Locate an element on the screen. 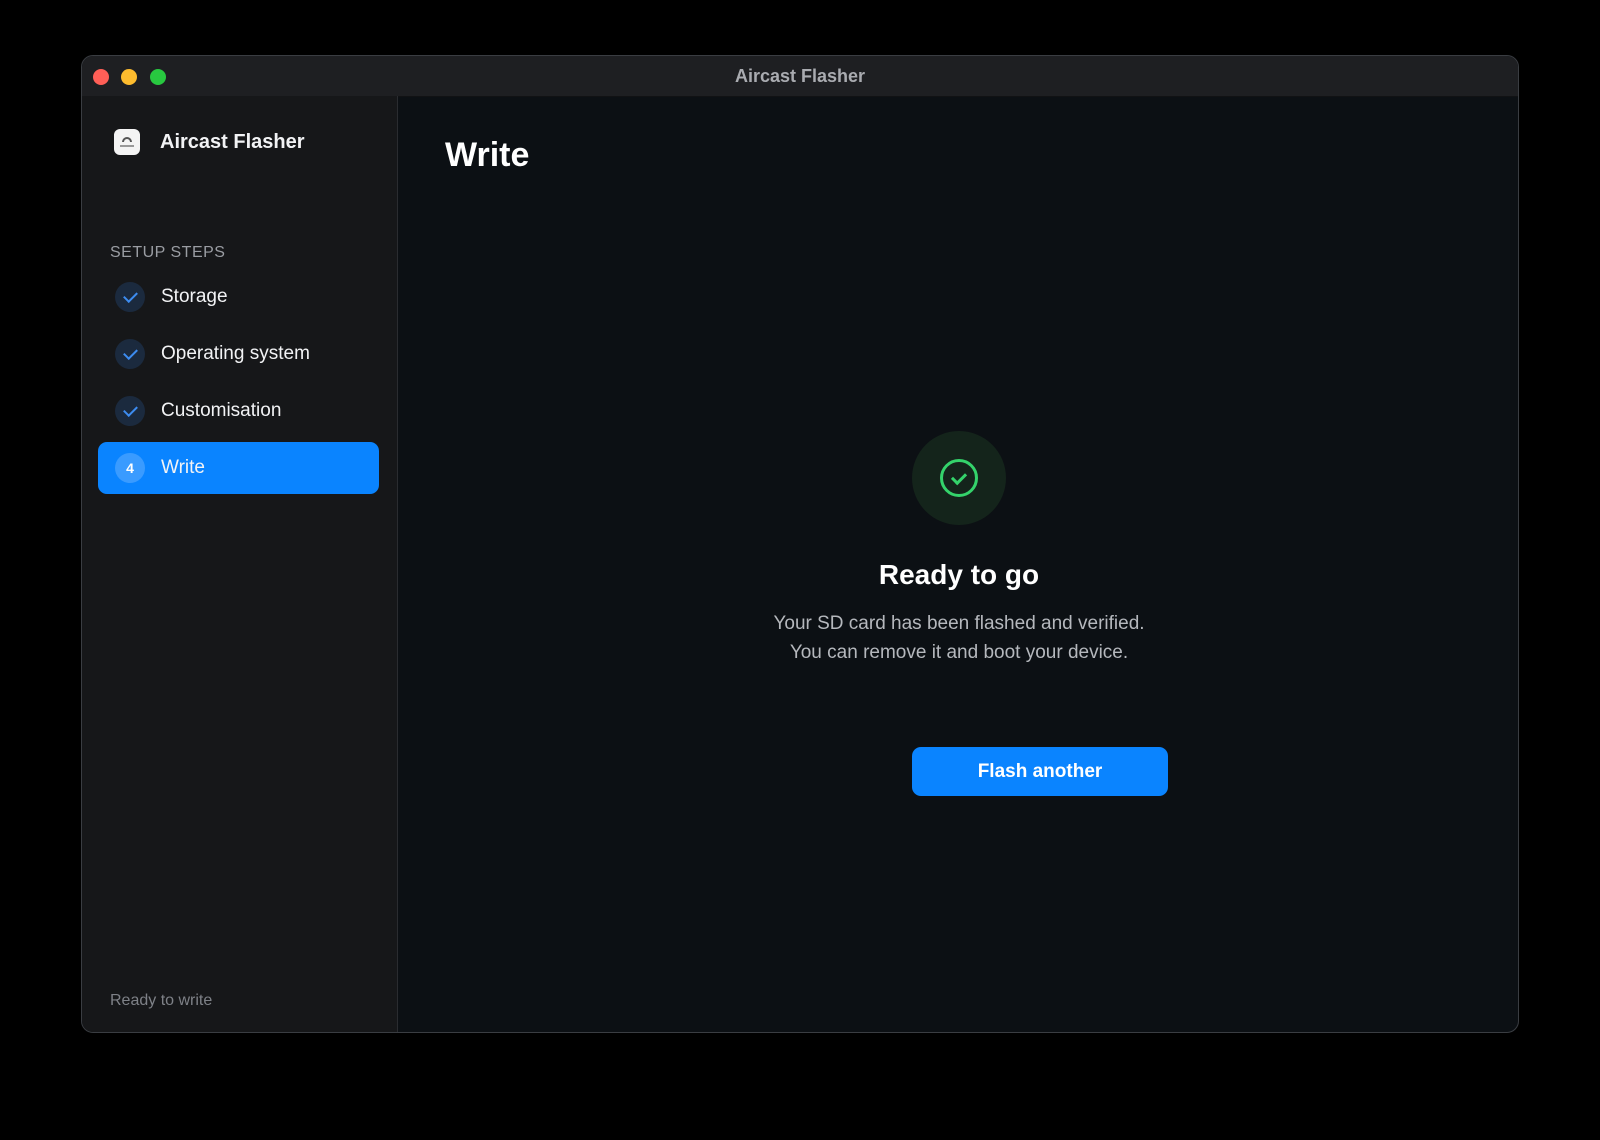 This screenshot has height=1140, width=1600. app-logo-icon is located at coordinates (127, 142).